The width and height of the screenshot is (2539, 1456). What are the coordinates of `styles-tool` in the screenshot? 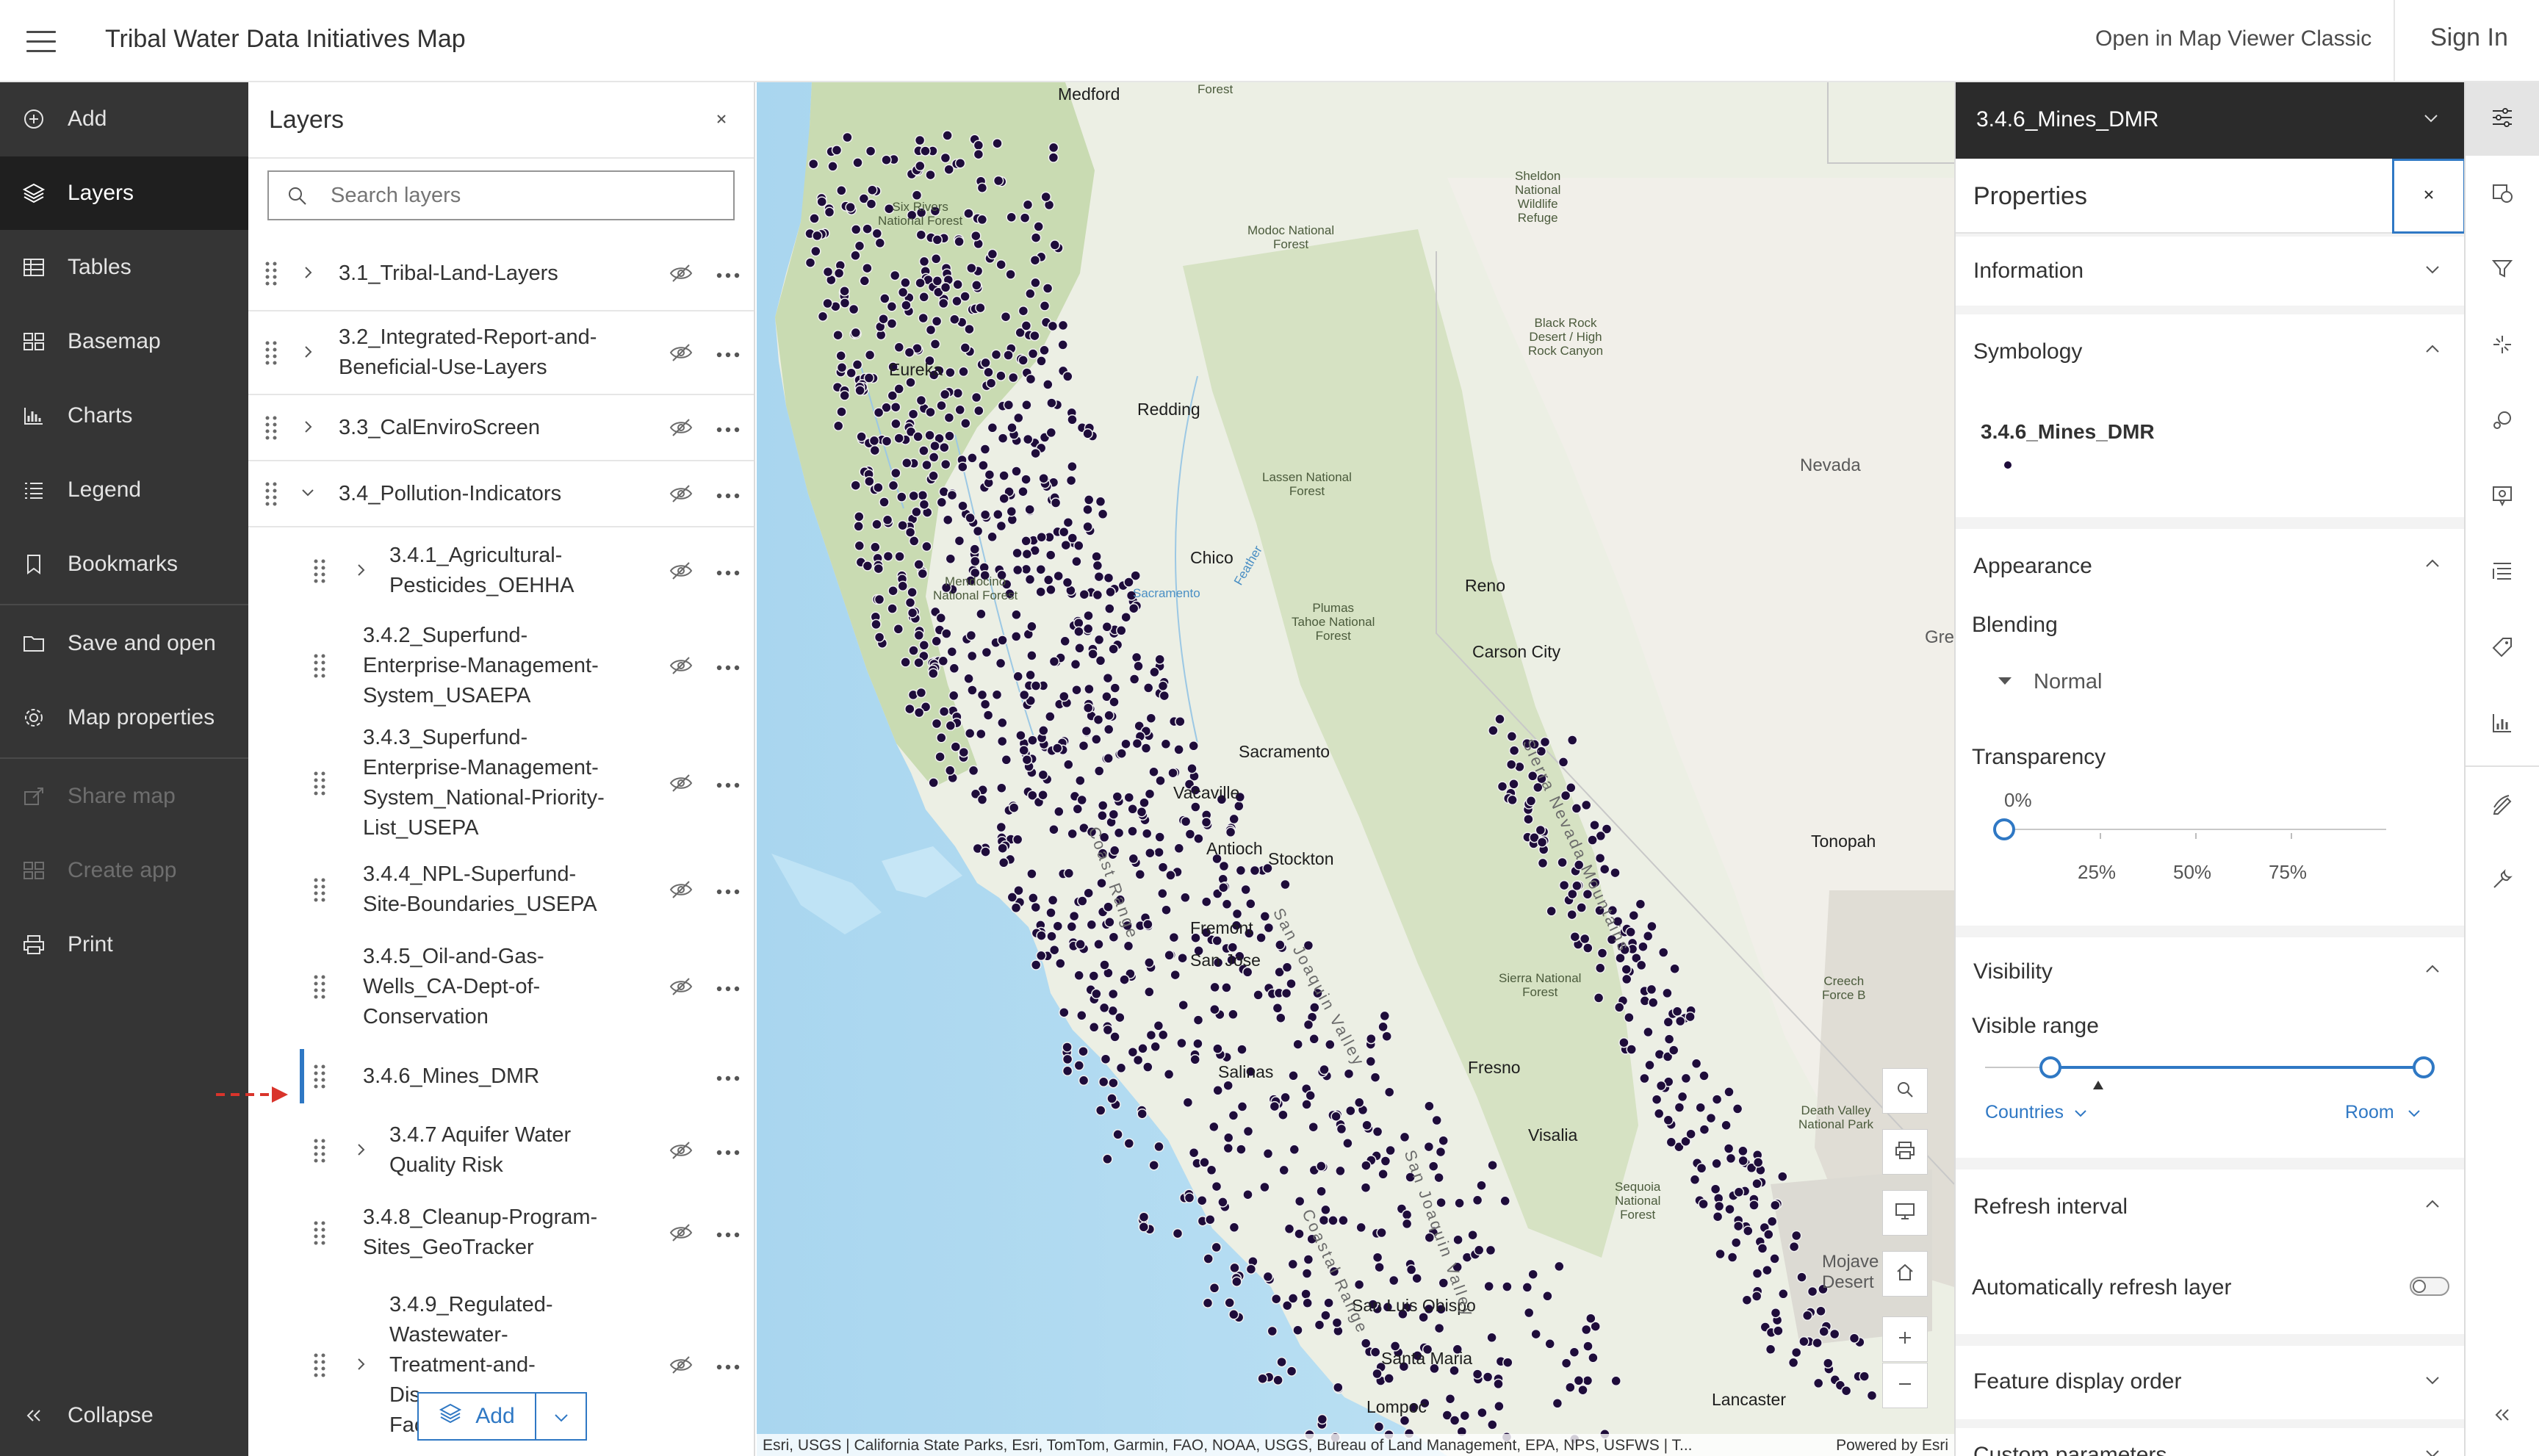 It's located at (2502, 194).